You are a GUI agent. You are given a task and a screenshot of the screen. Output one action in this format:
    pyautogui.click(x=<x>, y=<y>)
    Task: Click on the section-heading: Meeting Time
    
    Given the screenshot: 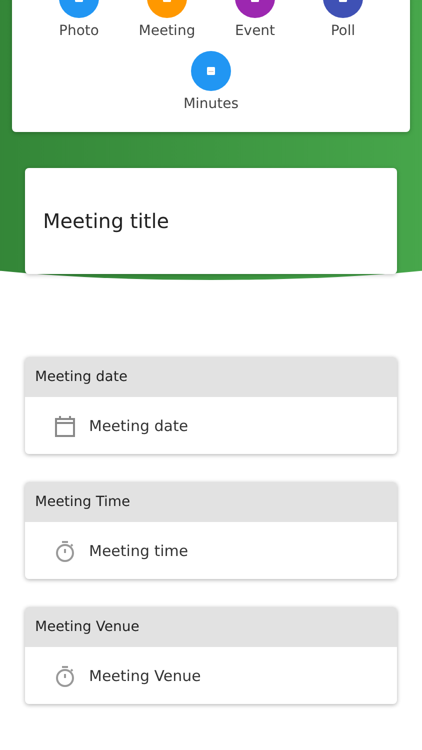 What is the action you would take?
    pyautogui.click(x=82, y=502)
    